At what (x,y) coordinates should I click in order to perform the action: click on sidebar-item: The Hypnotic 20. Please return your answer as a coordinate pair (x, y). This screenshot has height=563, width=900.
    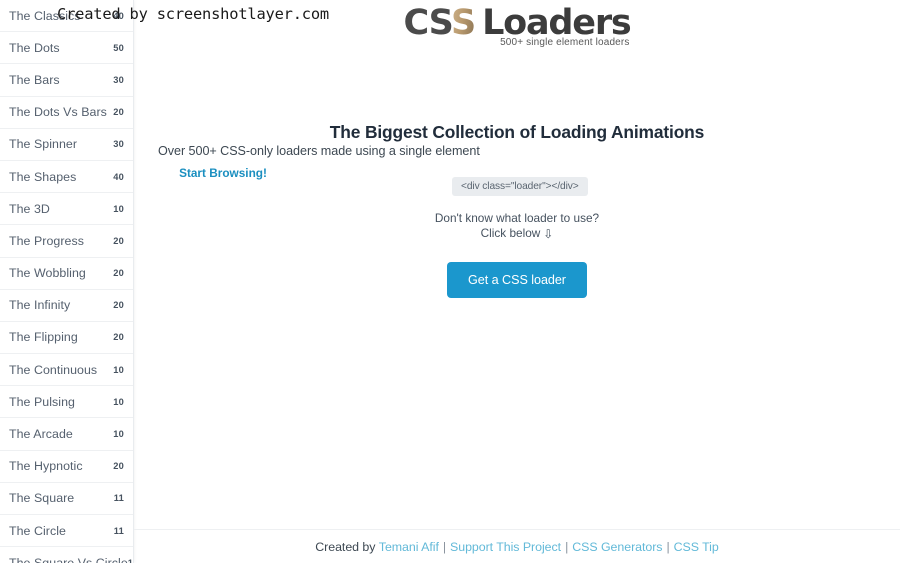
    Looking at the image, I should click on (66, 466).